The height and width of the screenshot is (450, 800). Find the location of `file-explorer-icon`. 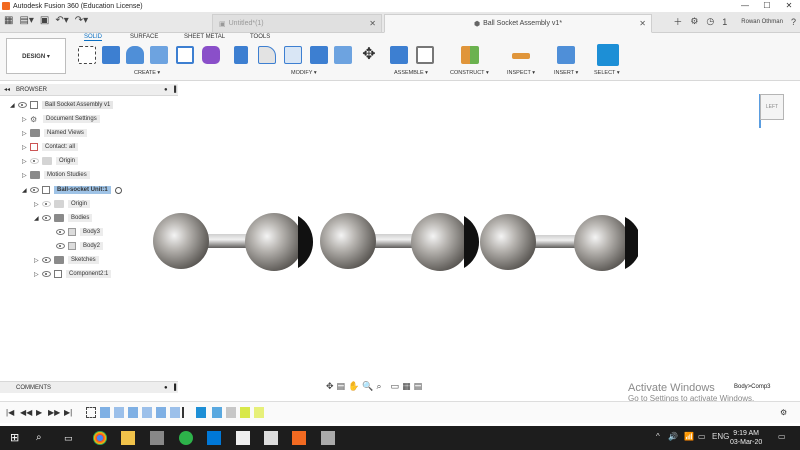

file-explorer-icon is located at coordinates (128, 438).